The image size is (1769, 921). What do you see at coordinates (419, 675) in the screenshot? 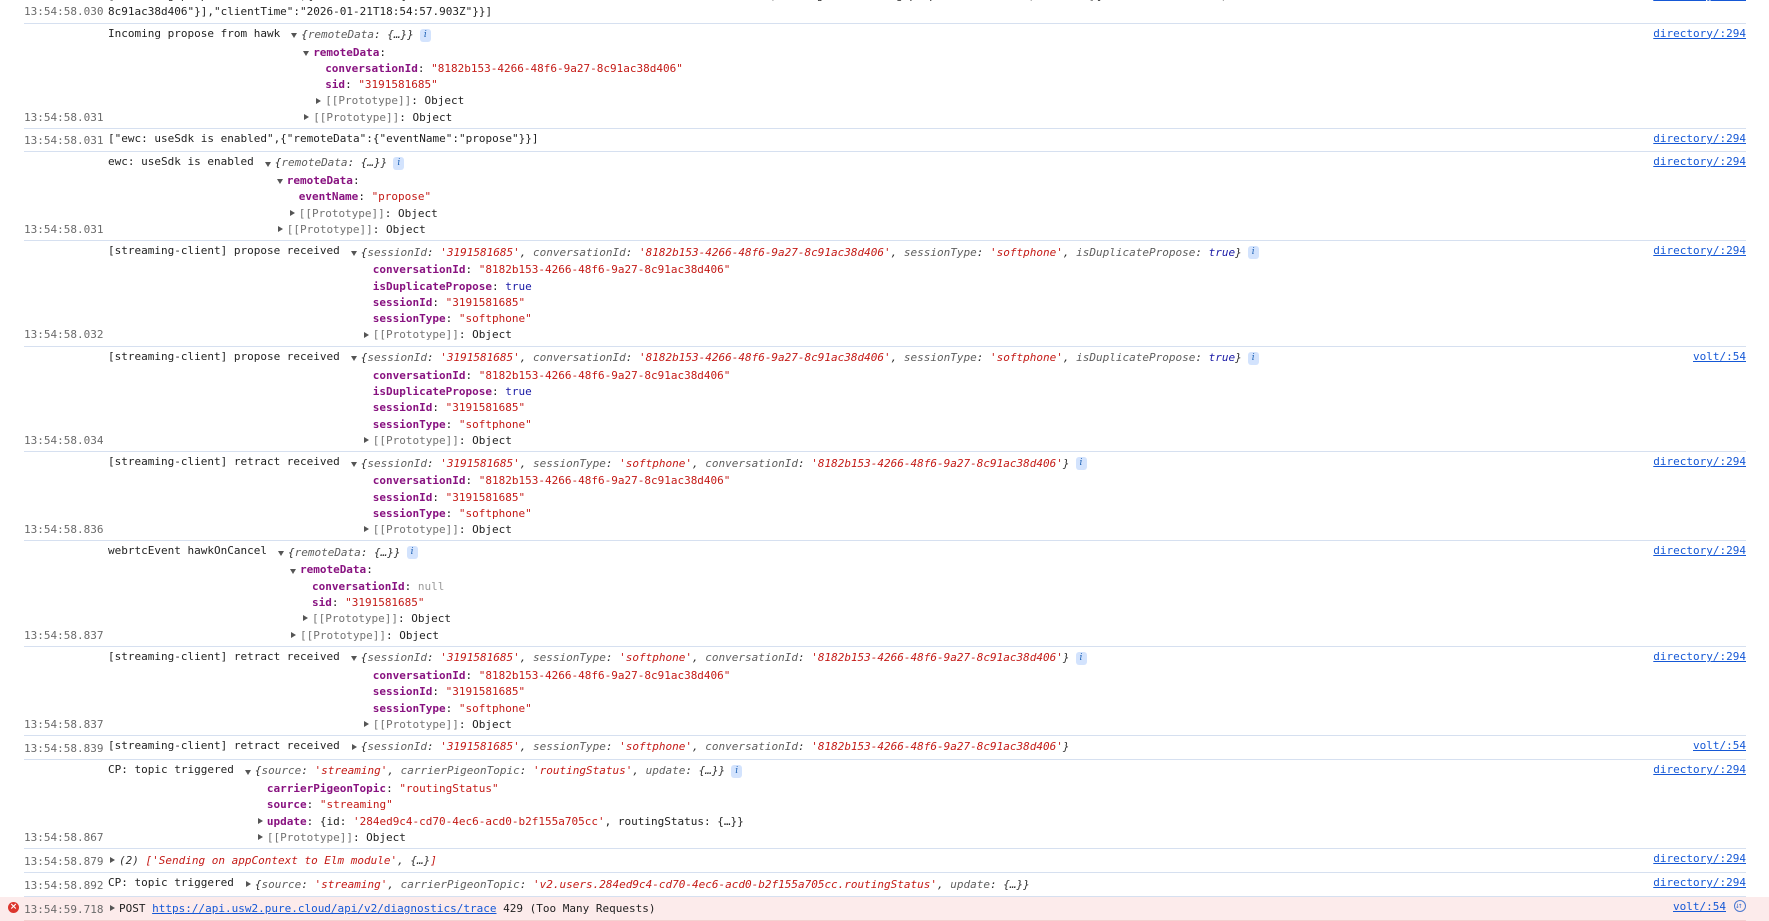
I see `property-key: conversationId` at bounding box center [419, 675].